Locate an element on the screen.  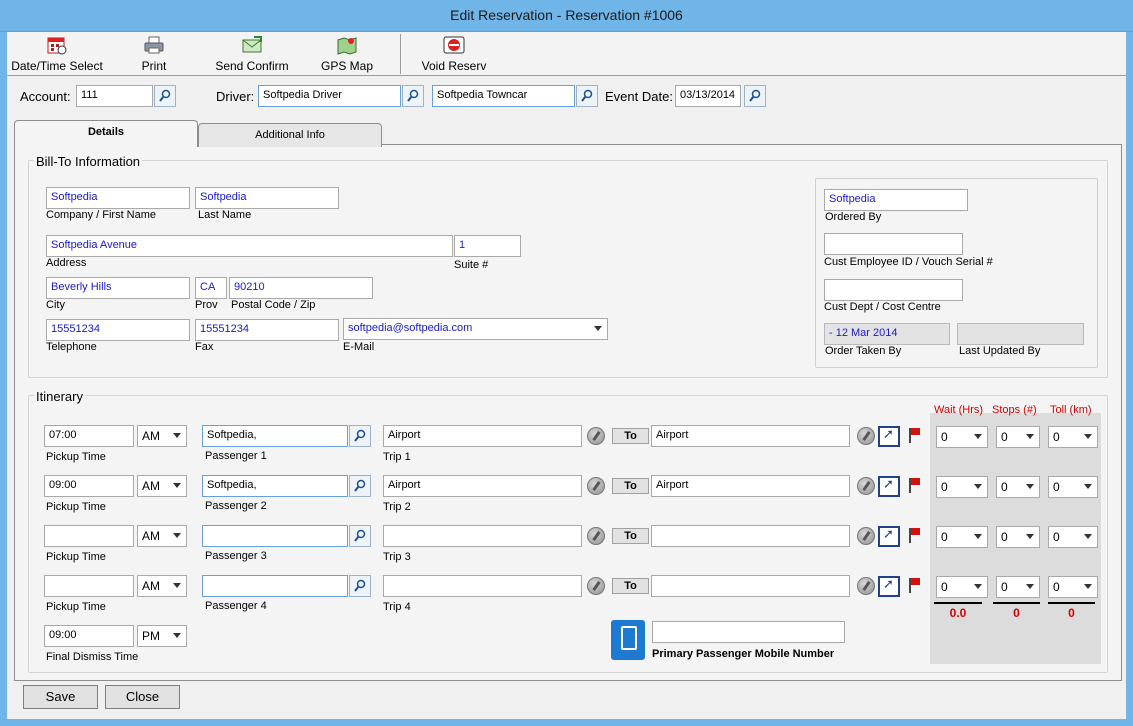
magnifier-icon is located at coordinates (360, 435).